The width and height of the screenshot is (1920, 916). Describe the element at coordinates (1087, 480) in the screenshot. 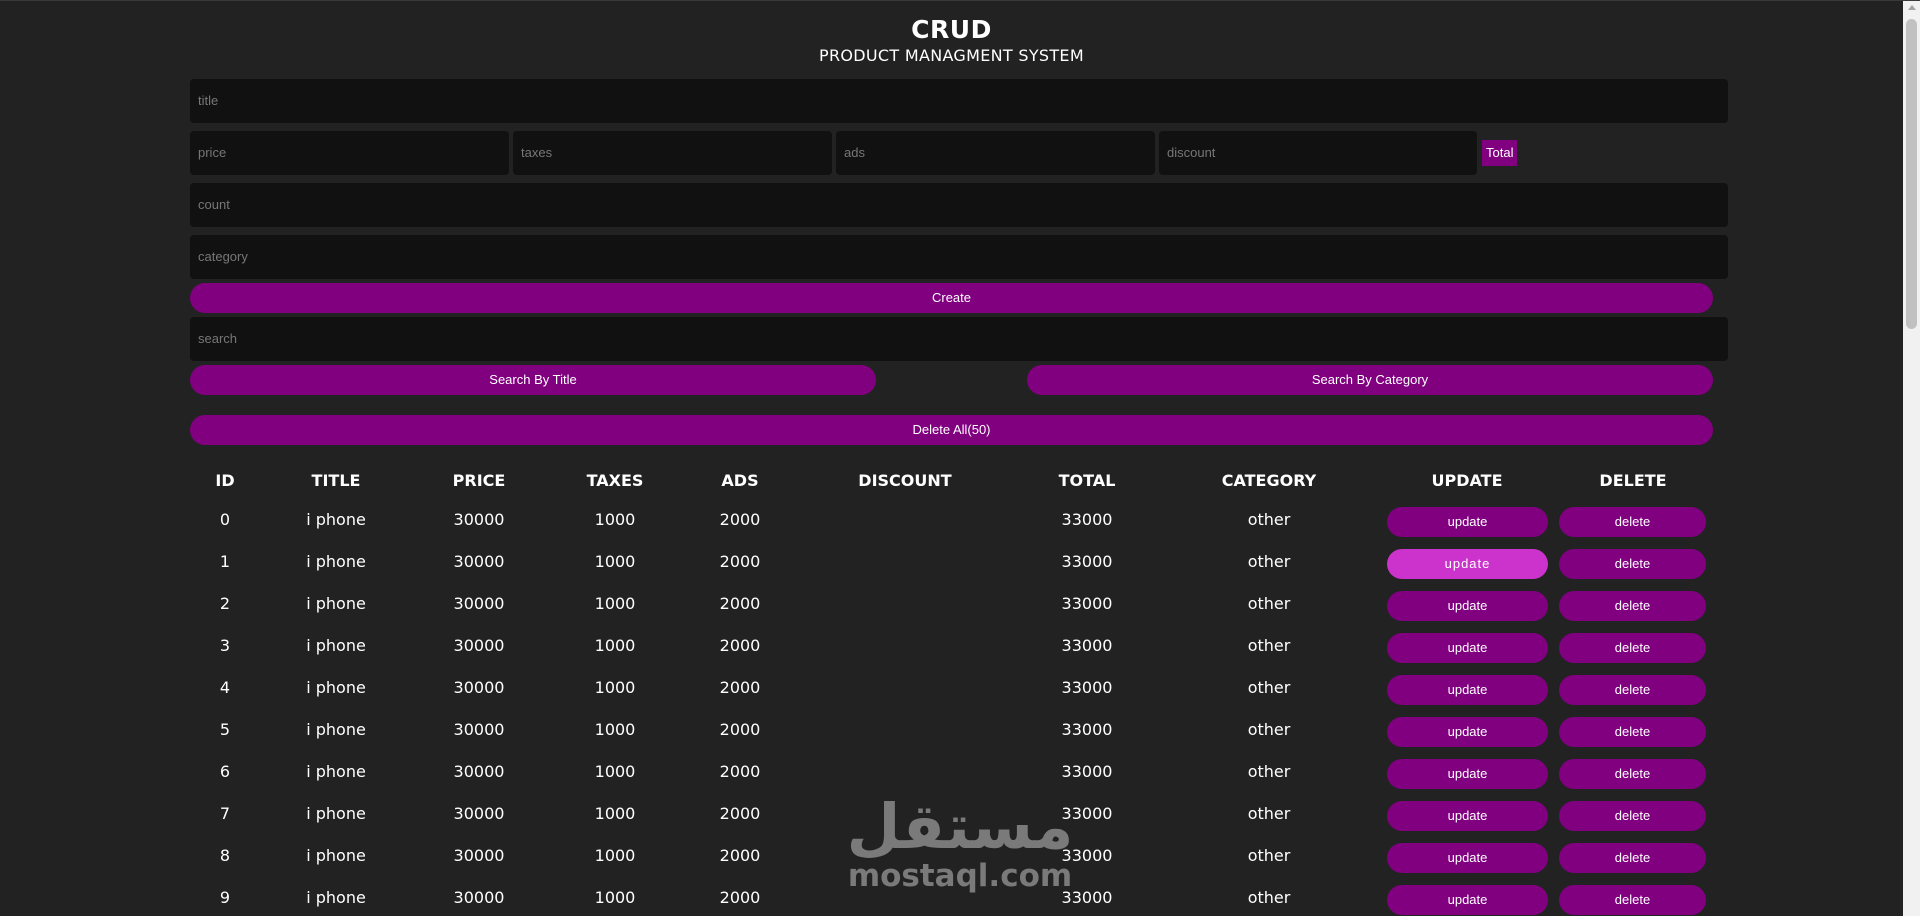

I see `header-total: TOTAL` at that location.